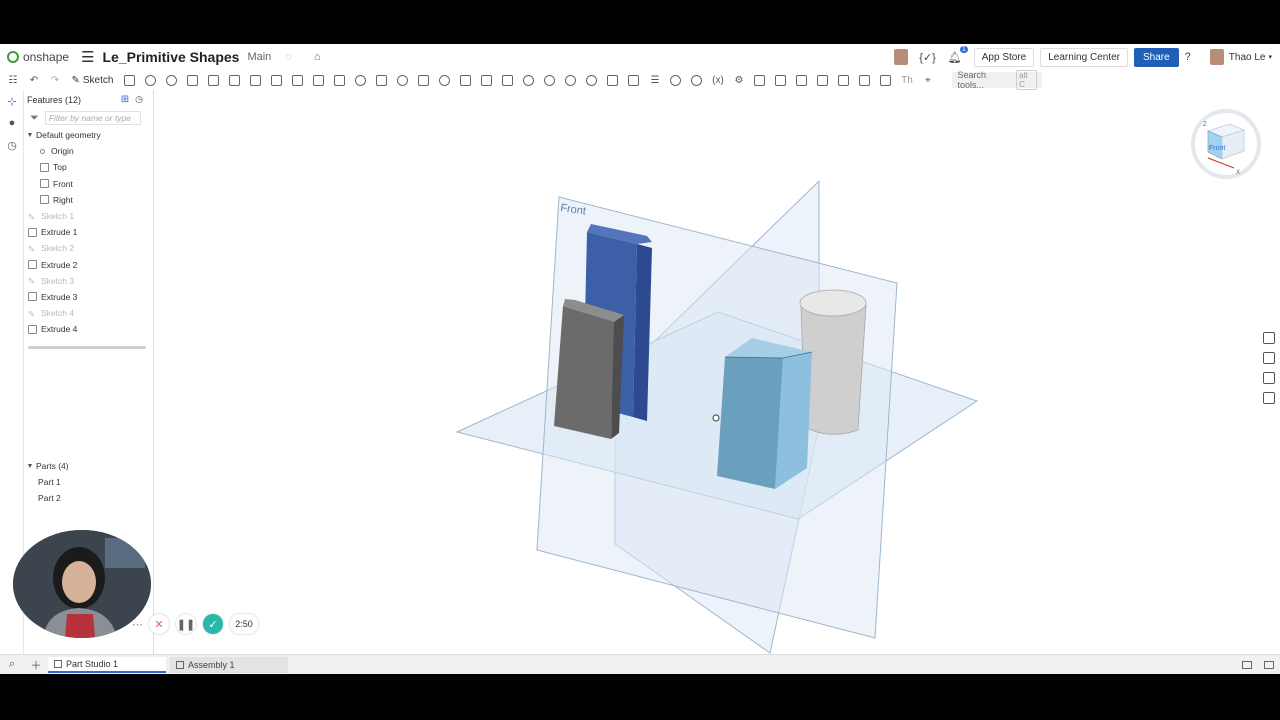 The height and width of the screenshot is (720, 1280). Describe the element at coordinates (1269, 378) in the screenshot. I see `section-view-icon` at that location.